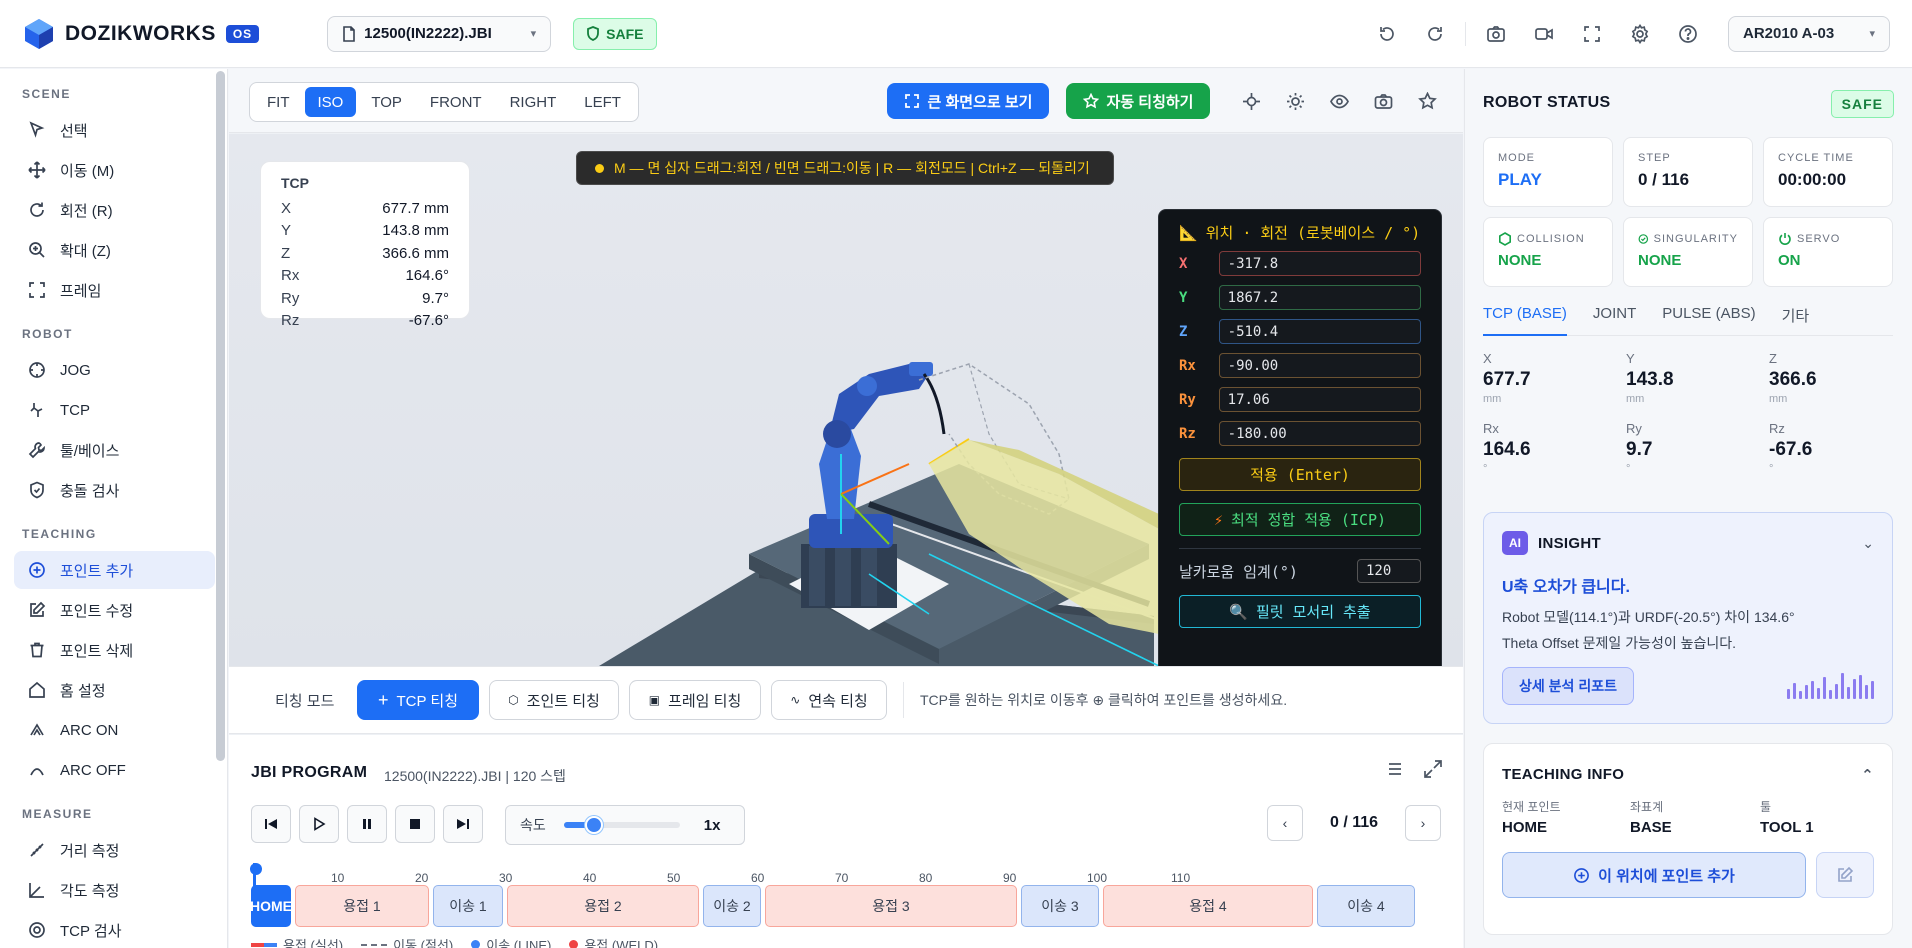 Image resolution: width=1912 pixels, height=948 pixels. What do you see at coordinates (1614, 319) in the screenshot?
I see `tab-joint: JOINT` at bounding box center [1614, 319].